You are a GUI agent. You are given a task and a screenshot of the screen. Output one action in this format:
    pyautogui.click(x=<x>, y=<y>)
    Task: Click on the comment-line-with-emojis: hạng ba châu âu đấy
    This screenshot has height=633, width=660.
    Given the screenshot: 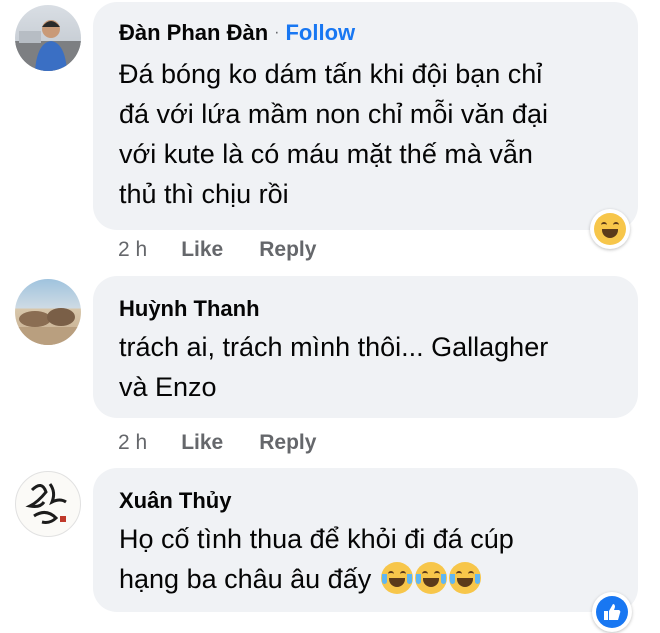 What is the action you would take?
    pyautogui.click(x=316, y=579)
    